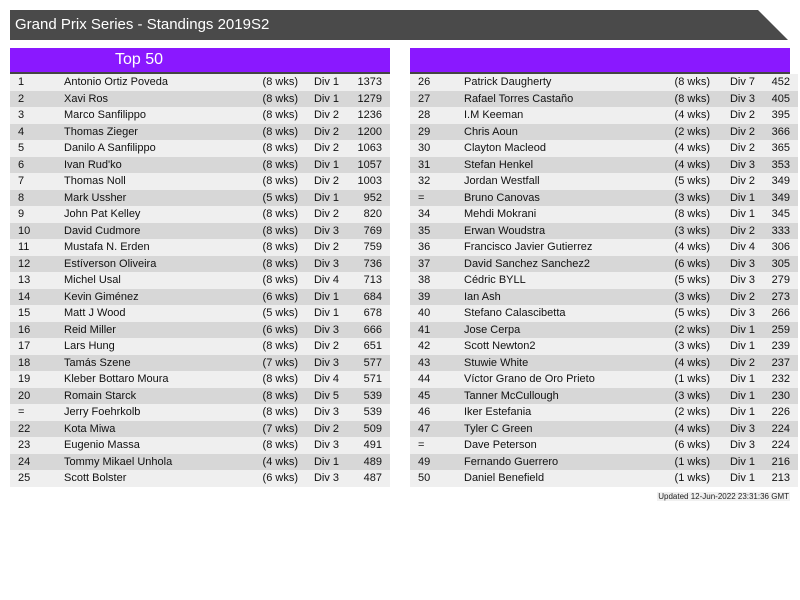  What do you see at coordinates (152, 214) in the screenshot?
I see `player-name: John Pat Kelley` at bounding box center [152, 214].